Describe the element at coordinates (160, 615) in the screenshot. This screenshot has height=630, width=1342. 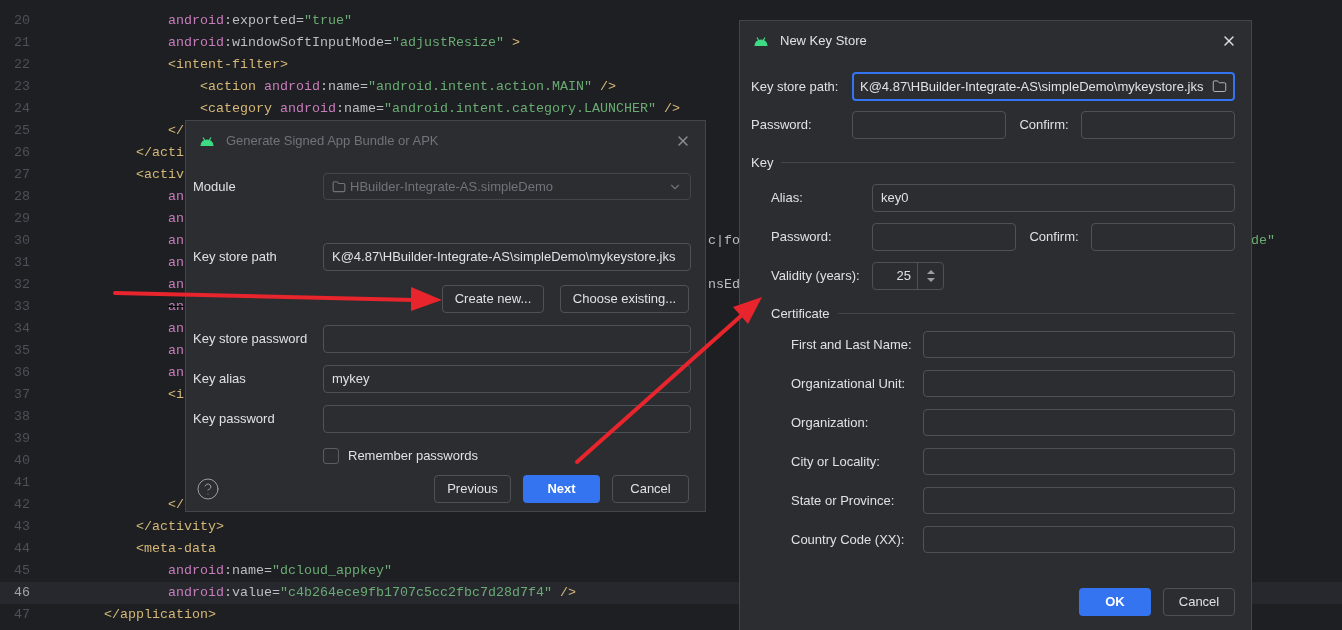
I see `code-line: </application>` at that location.